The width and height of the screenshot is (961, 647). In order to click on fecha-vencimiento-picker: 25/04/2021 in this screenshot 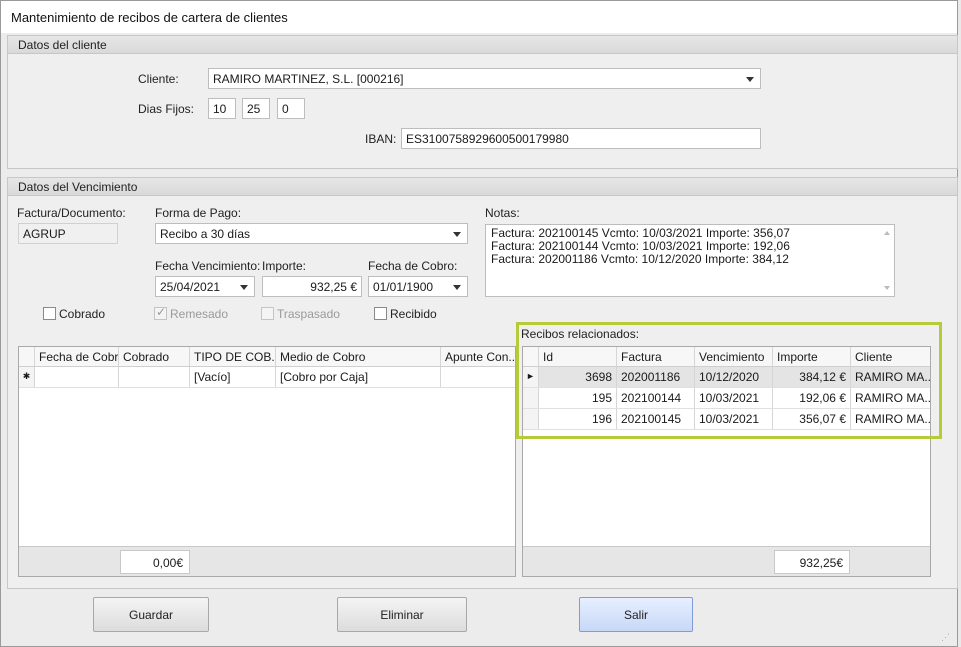, I will do `click(205, 286)`.